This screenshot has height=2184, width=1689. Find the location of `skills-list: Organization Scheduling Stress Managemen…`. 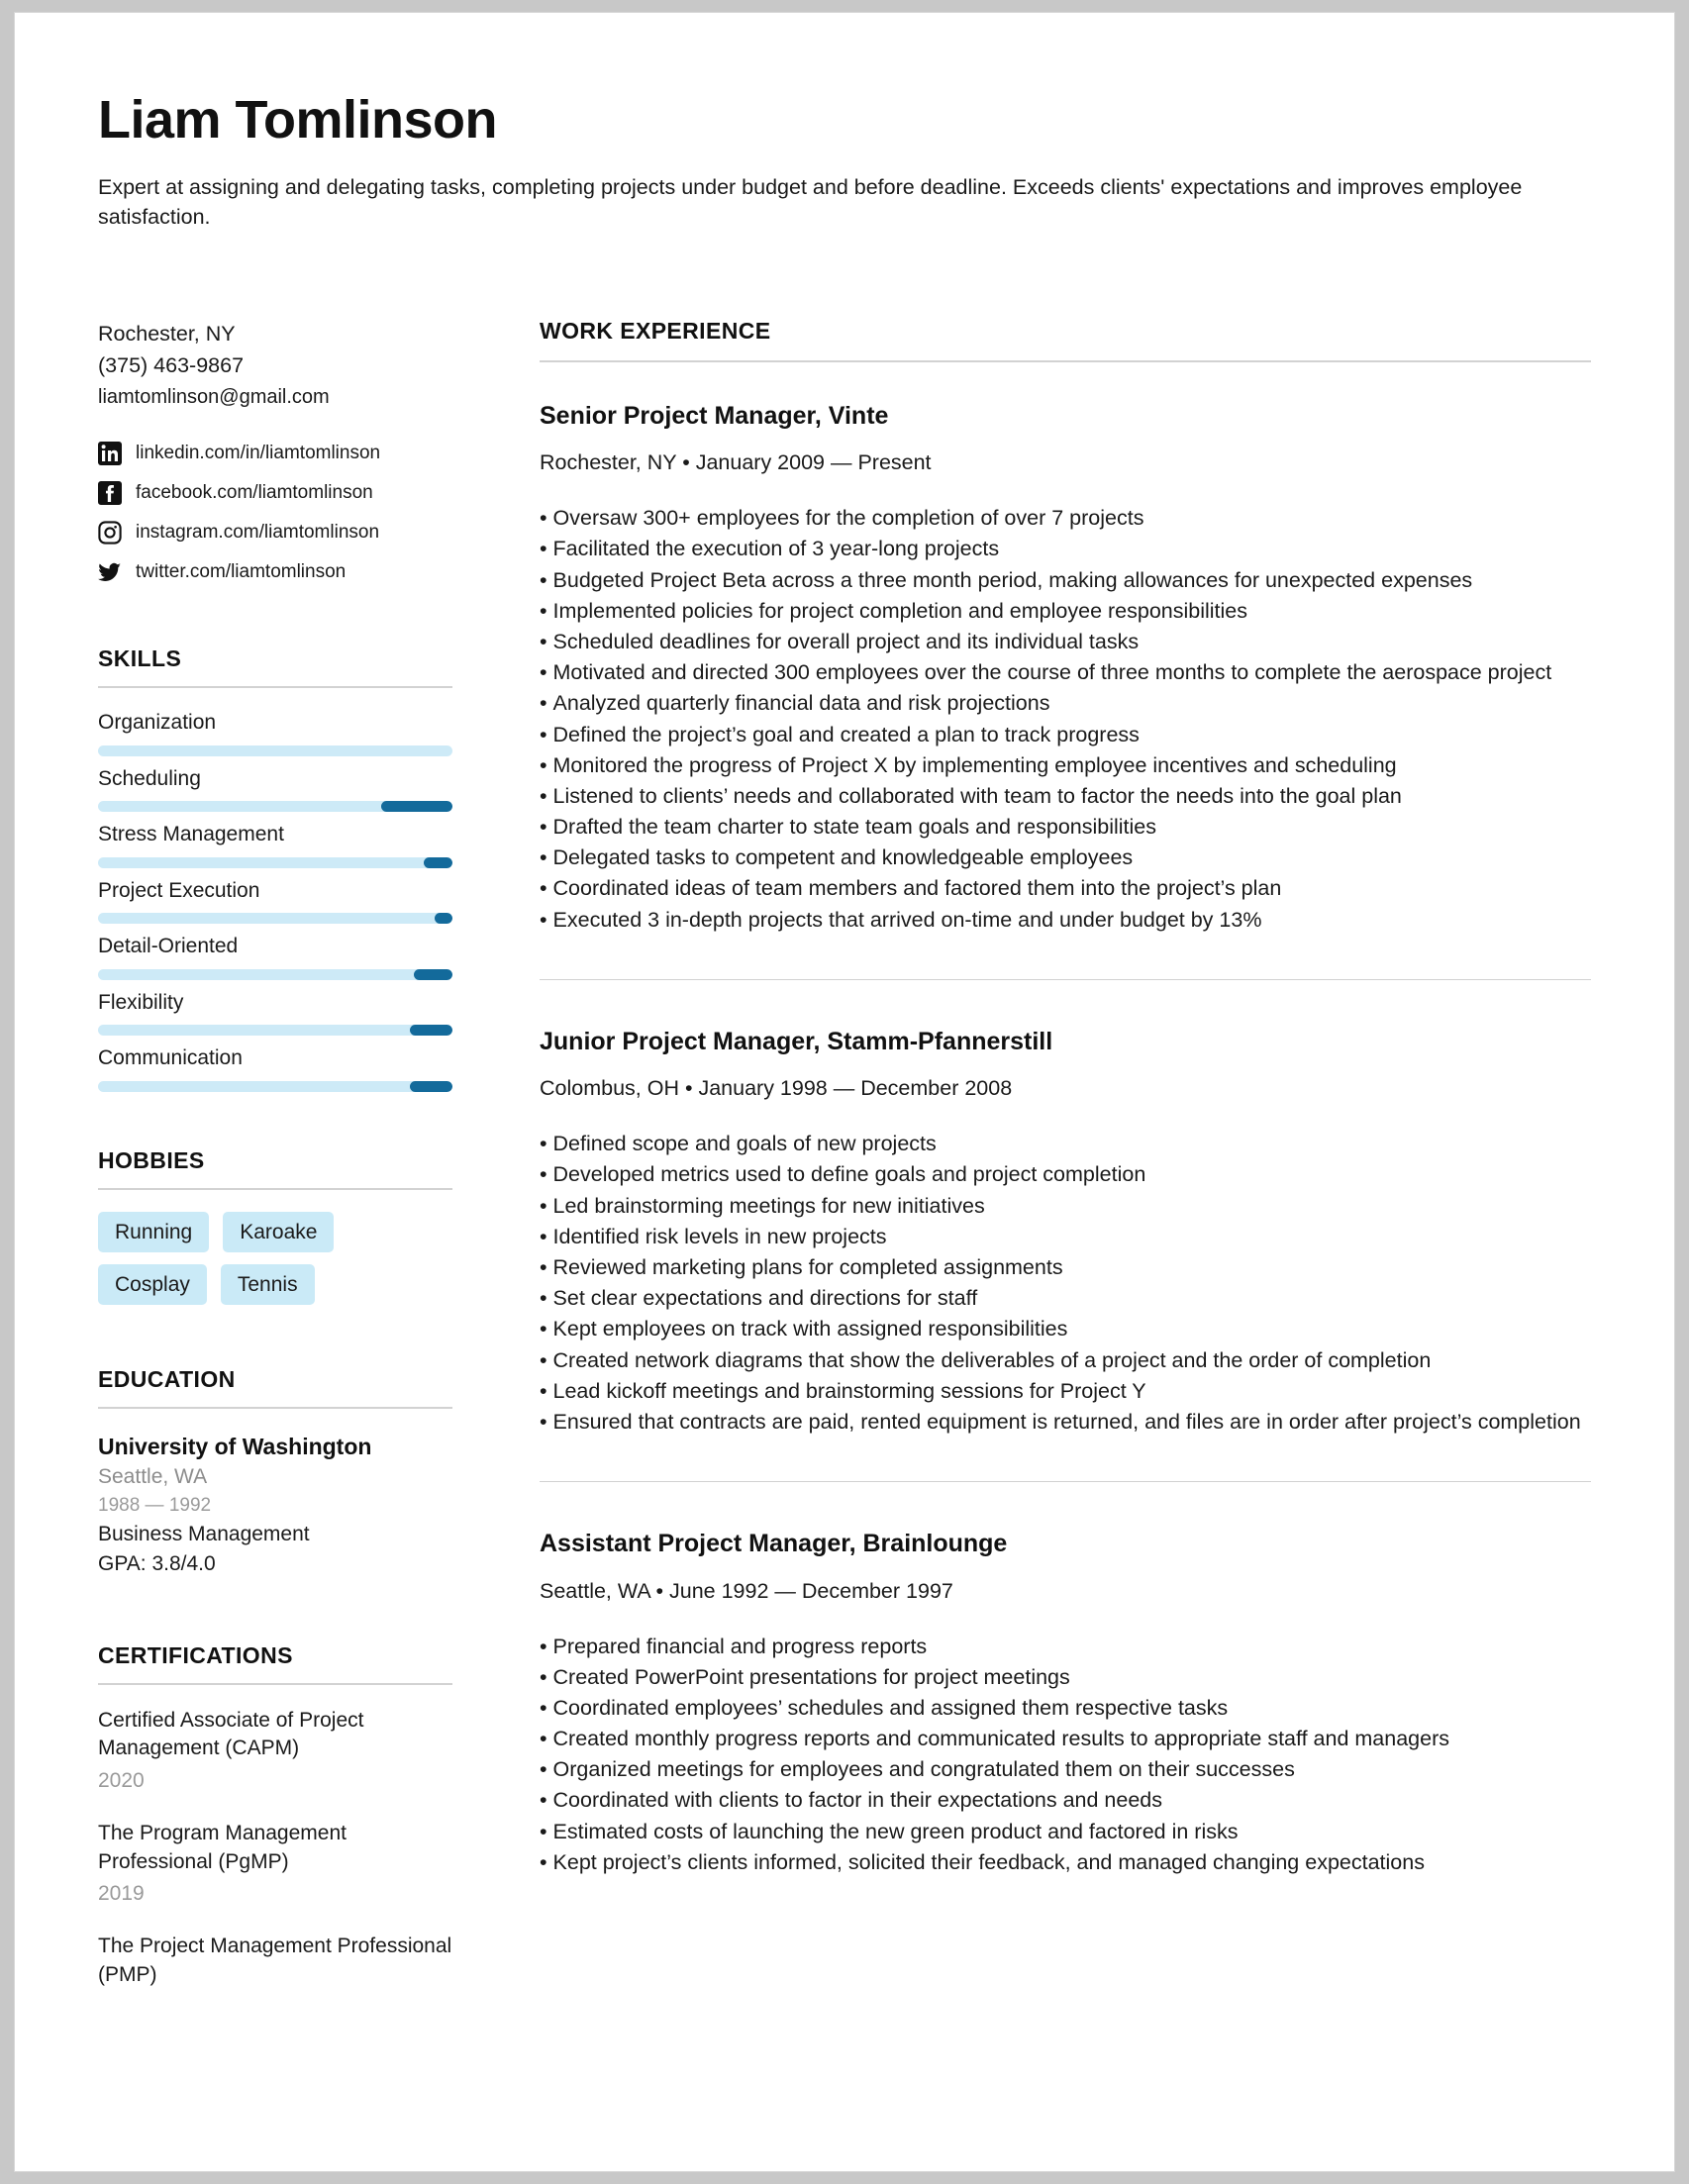

skills-list: Organization Scheduling Stress Managemen… is located at coordinates (275, 900).